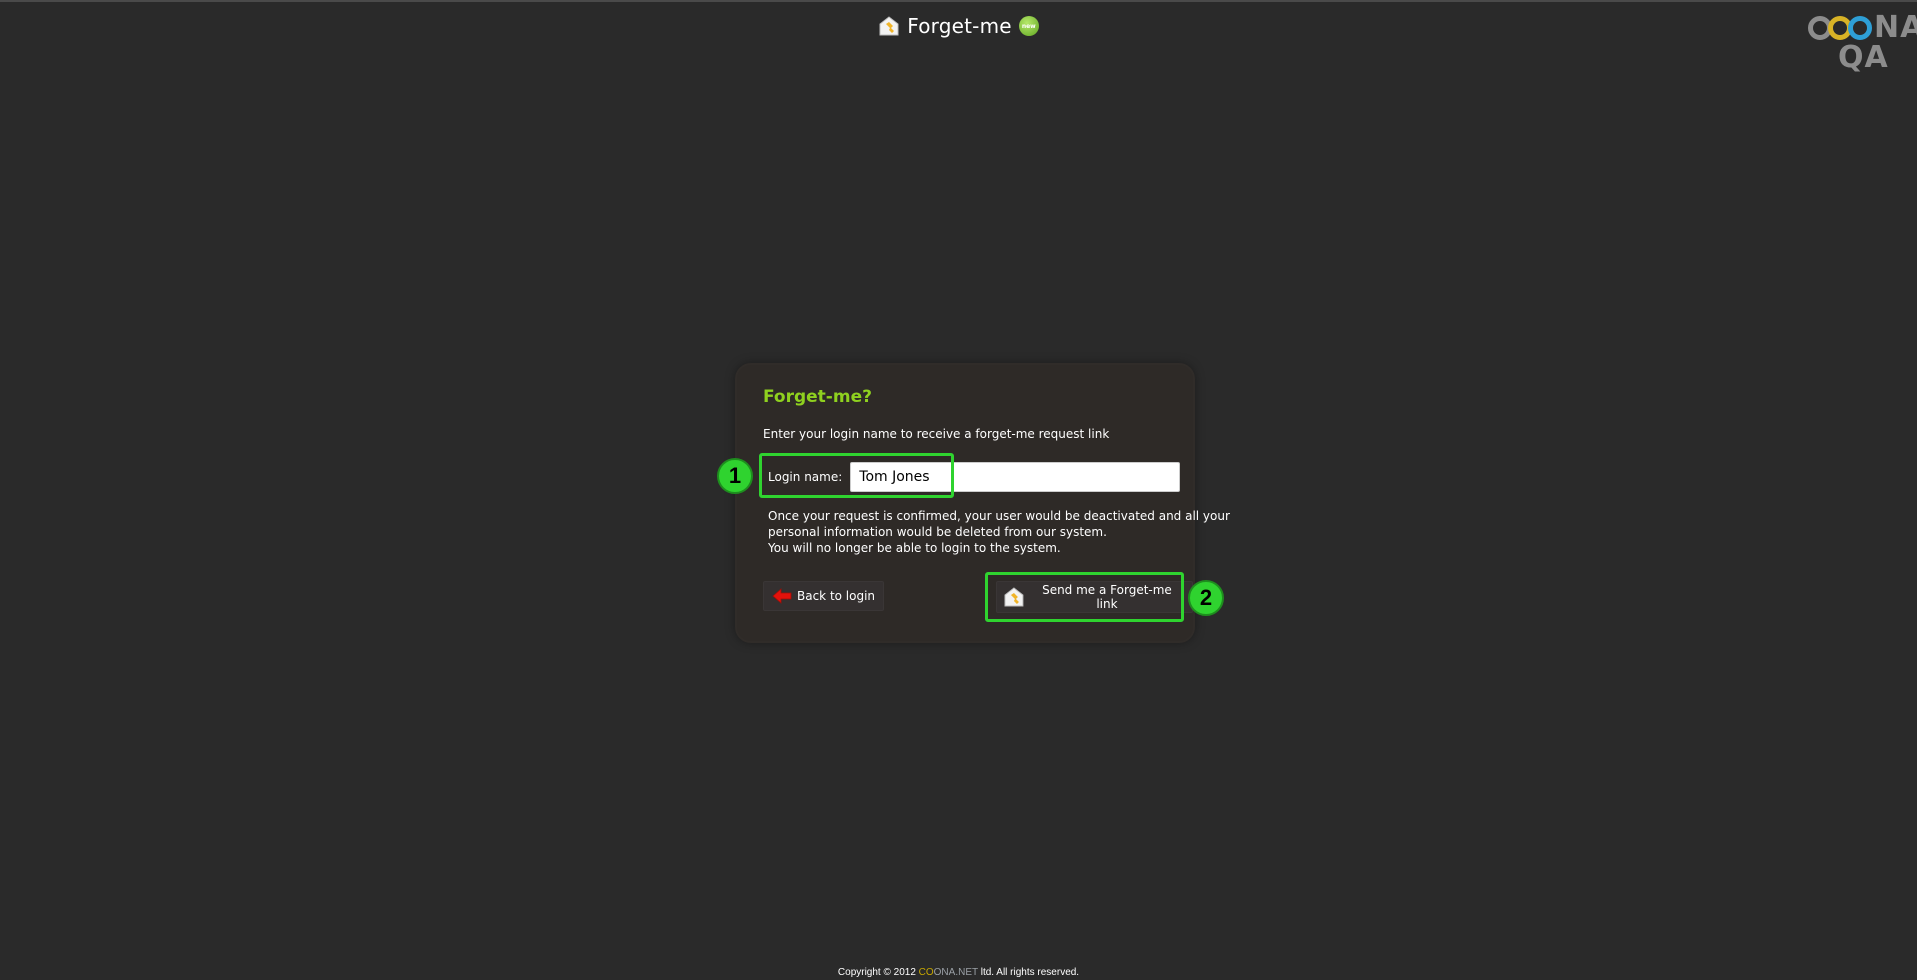 The width and height of the screenshot is (1917, 980). I want to click on coona-qa-logo: NA QA, so click(1862, 43).